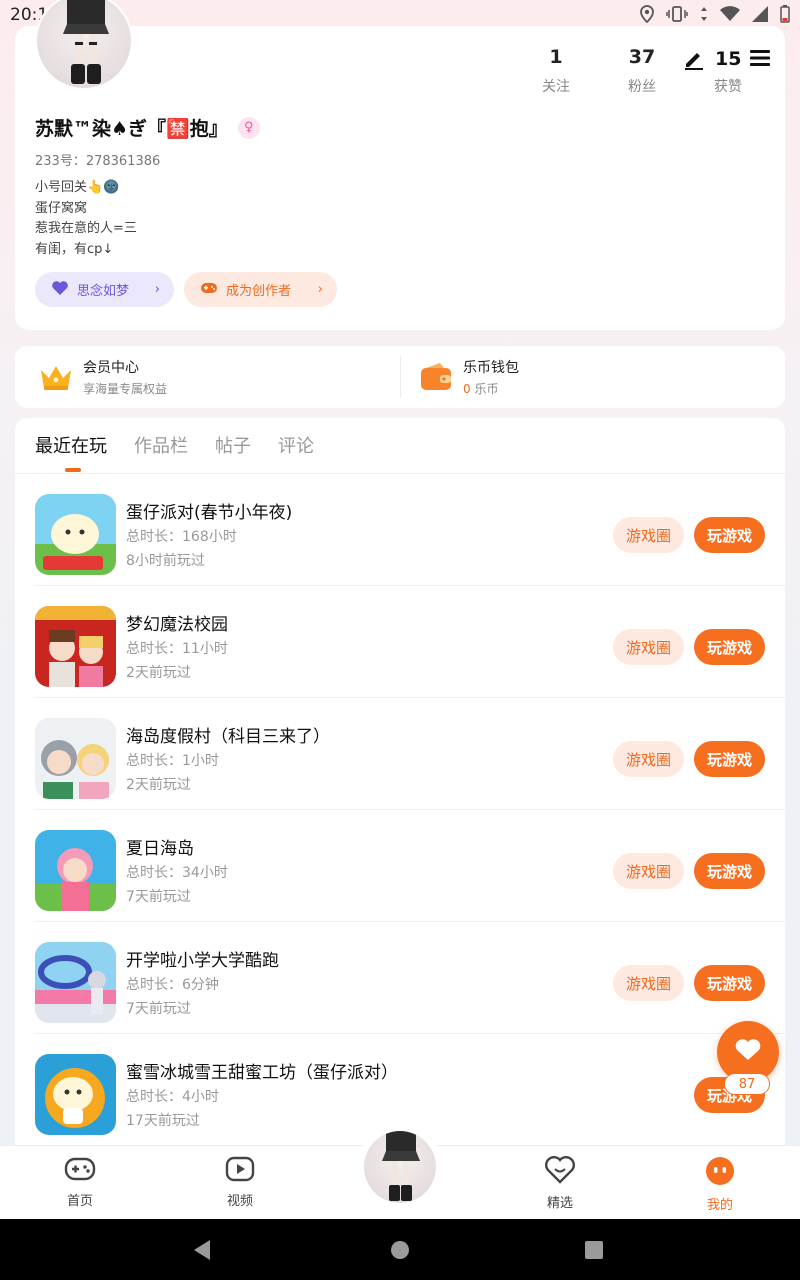 The width and height of the screenshot is (800, 1280). I want to click on nav-label: 首页, so click(79, 1201).